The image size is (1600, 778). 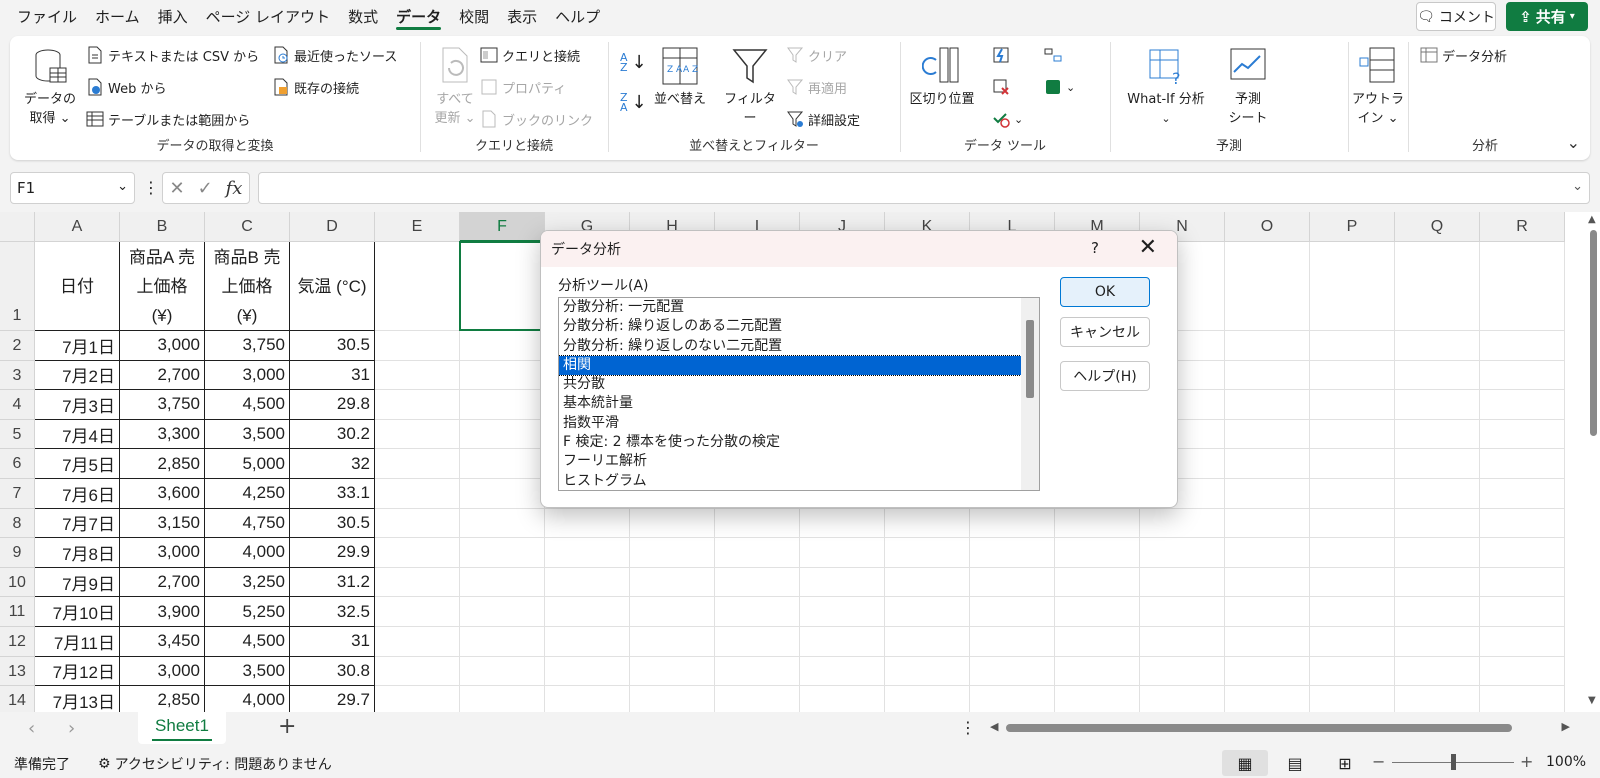 What do you see at coordinates (72, 188) in the screenshot?
I see `name-box: F1 ⌄` at bounding box center [72, 188].